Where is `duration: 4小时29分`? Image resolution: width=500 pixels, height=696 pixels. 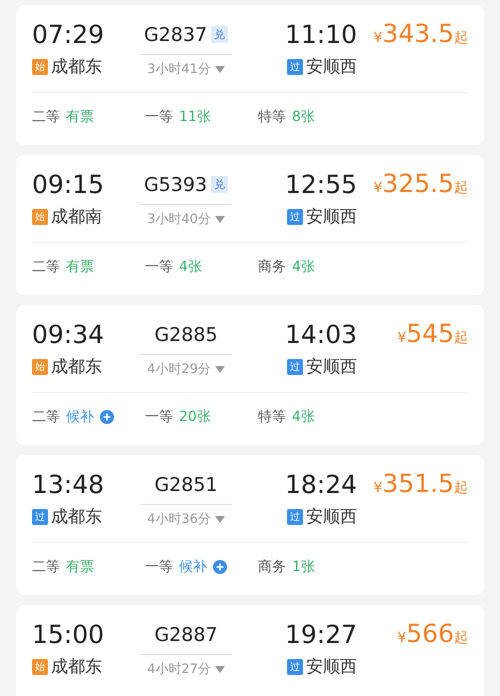 duration: 4小时29分 is located at coordinates (179, 369).